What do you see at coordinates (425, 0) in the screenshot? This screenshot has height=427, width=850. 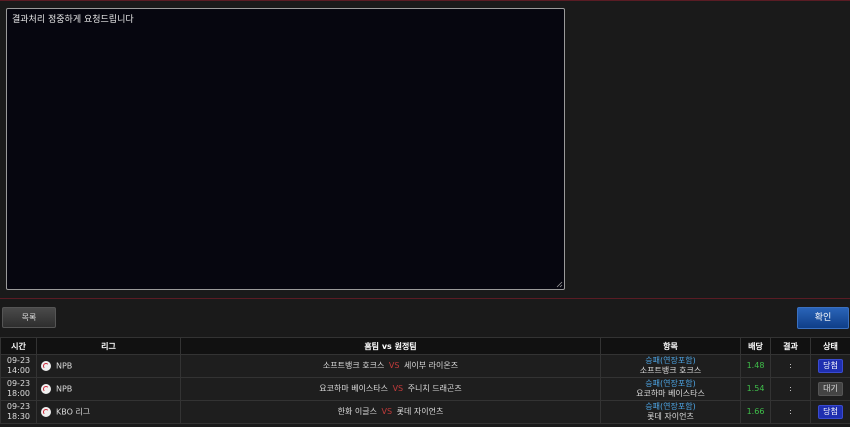 I see `top-divider` at bounding box center [425, 0].